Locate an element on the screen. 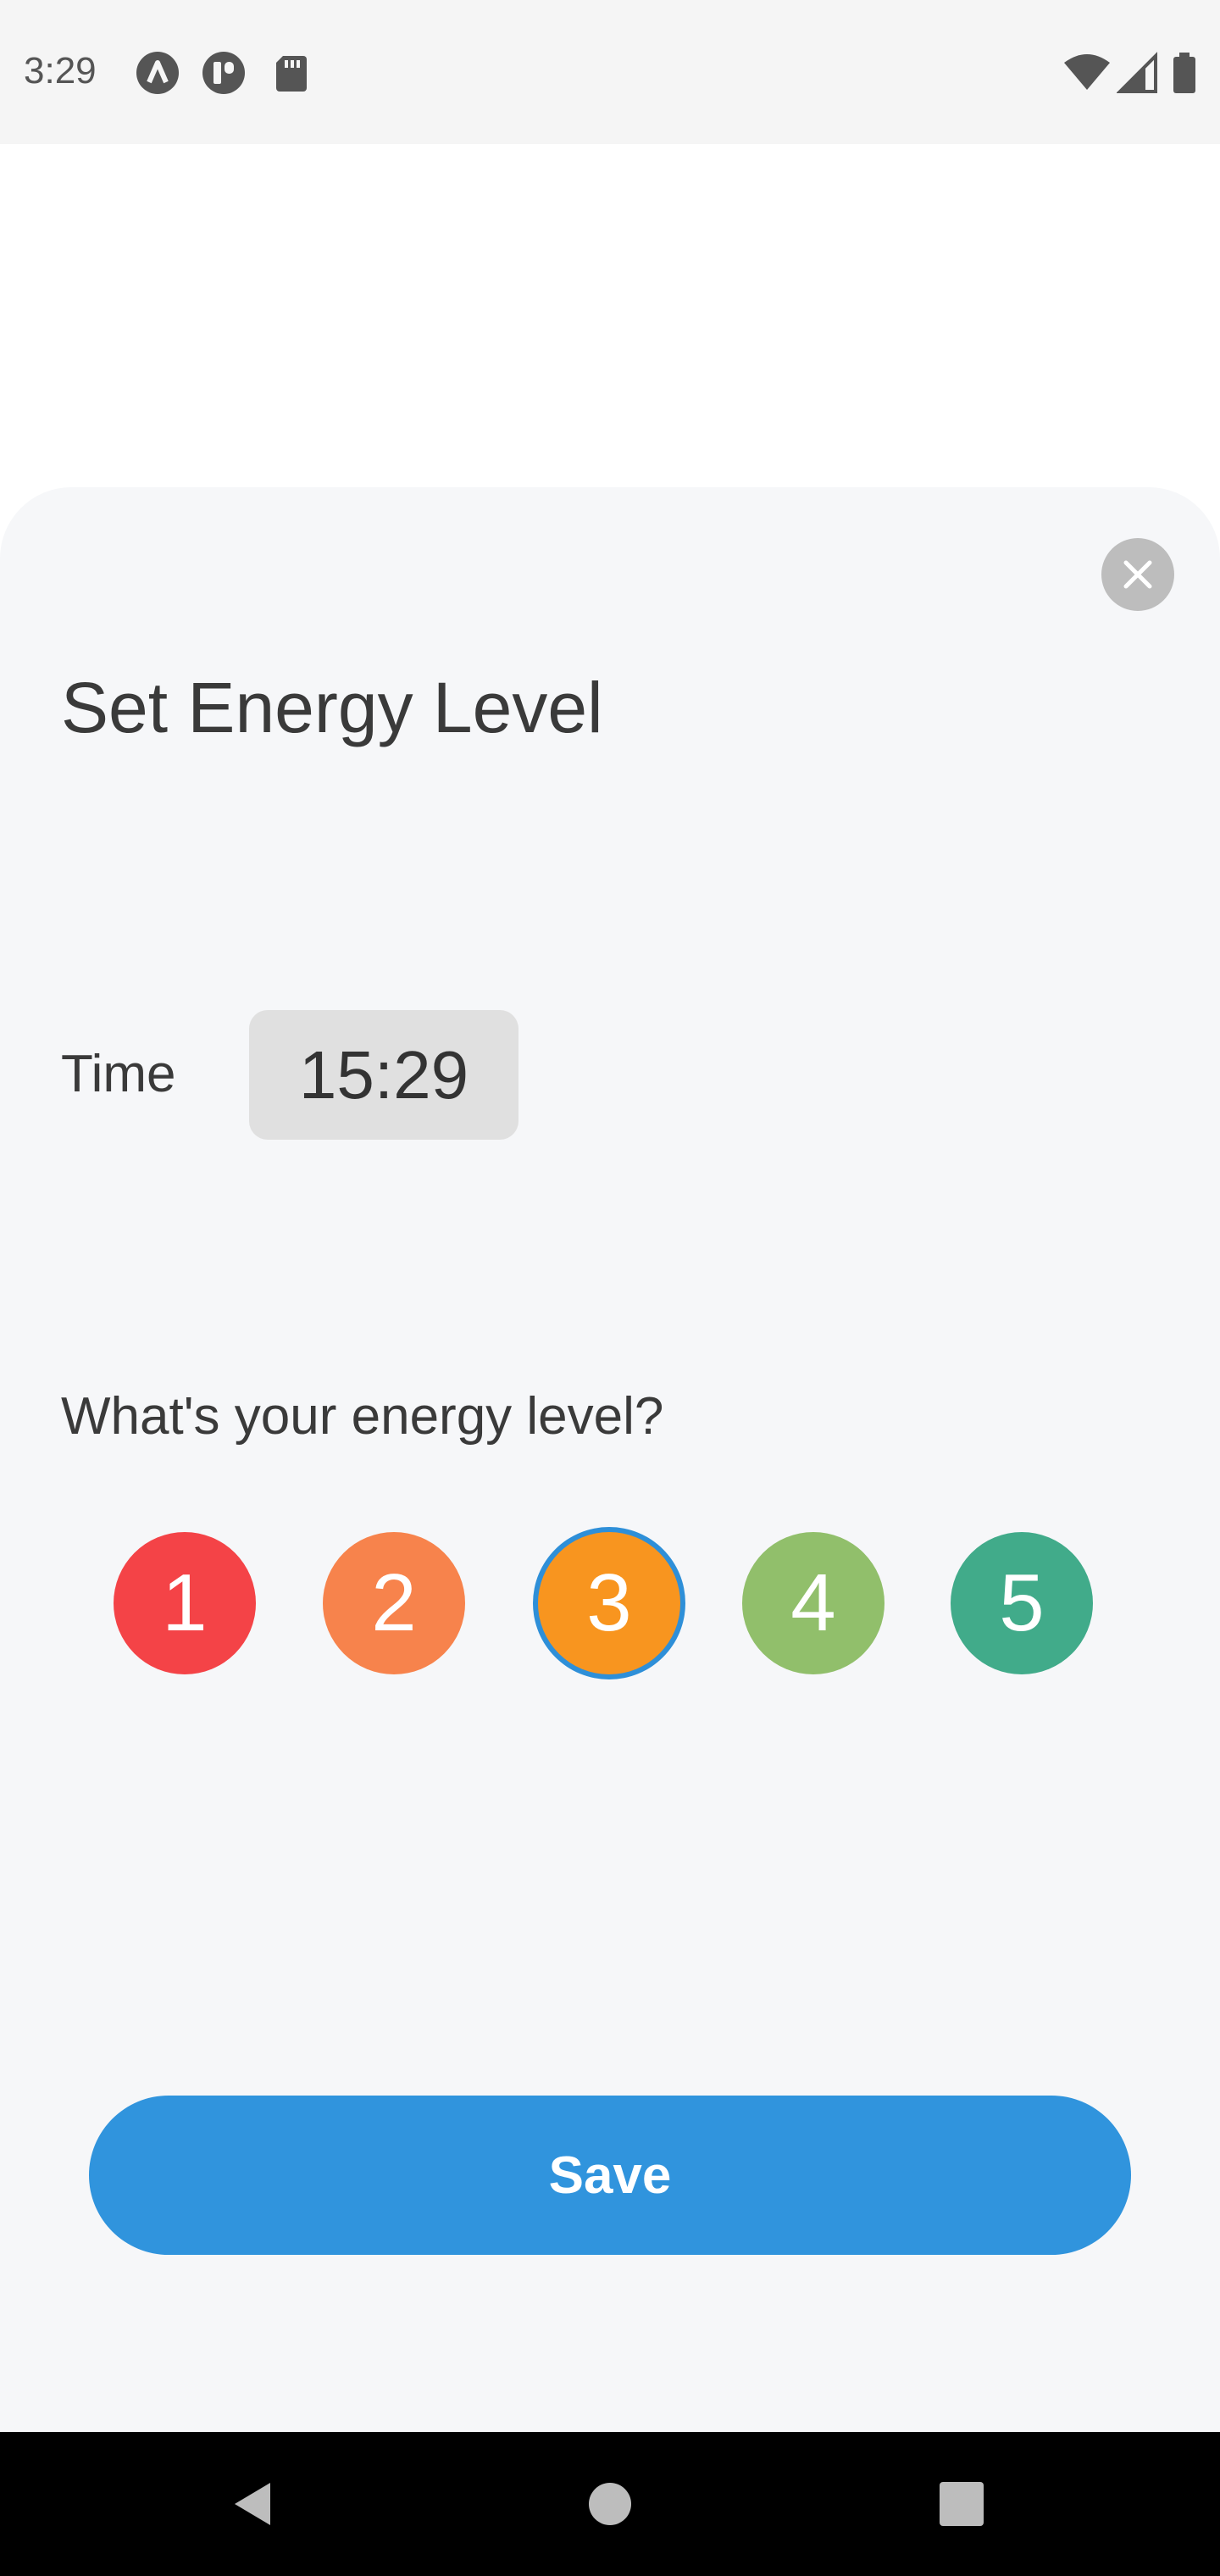  back-icon is located at coordinates (254, 2504).